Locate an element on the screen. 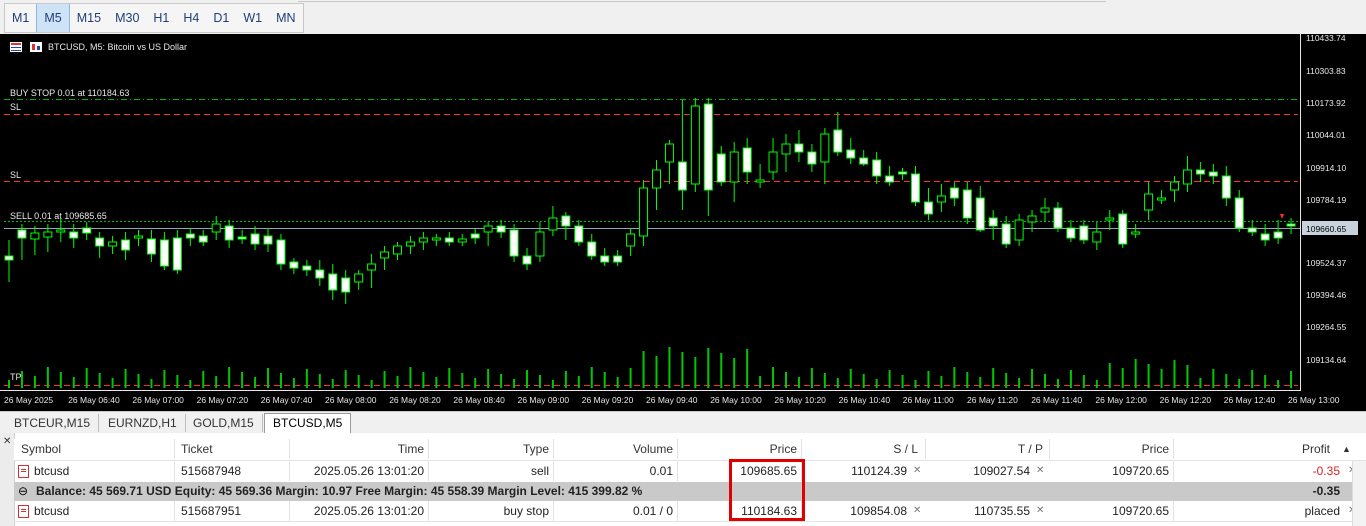 This screenshot has height=526, width=1366. tab-gold-m15: GOLD,M15 is located at coordinates (224, 423).